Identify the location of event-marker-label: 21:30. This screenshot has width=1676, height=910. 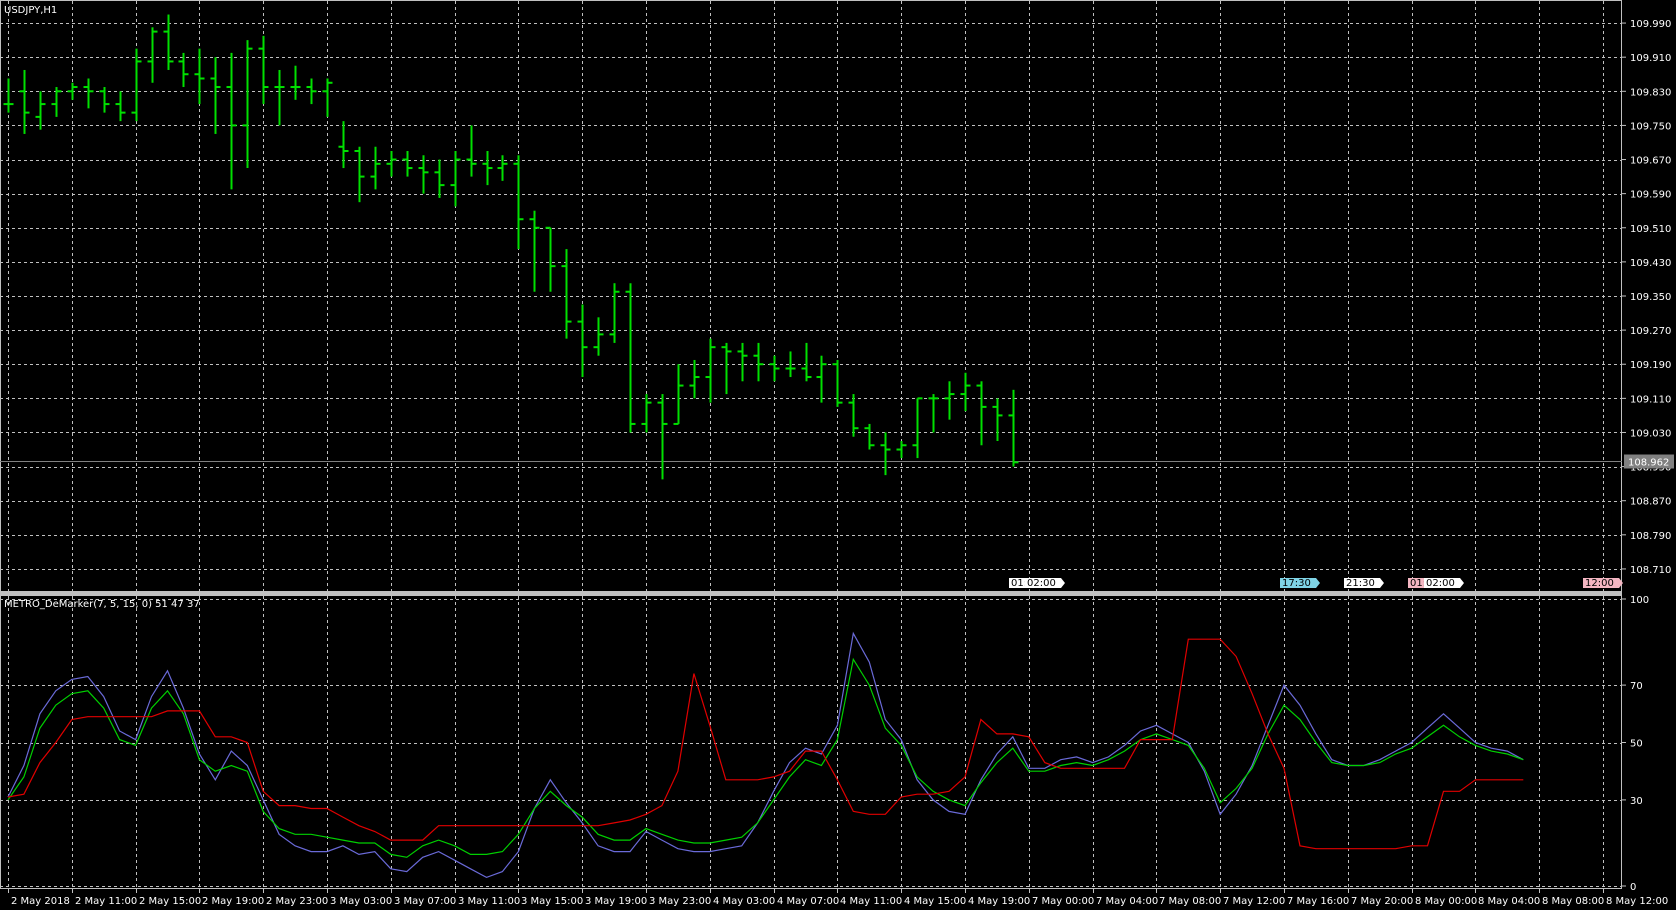
(1360, 583).